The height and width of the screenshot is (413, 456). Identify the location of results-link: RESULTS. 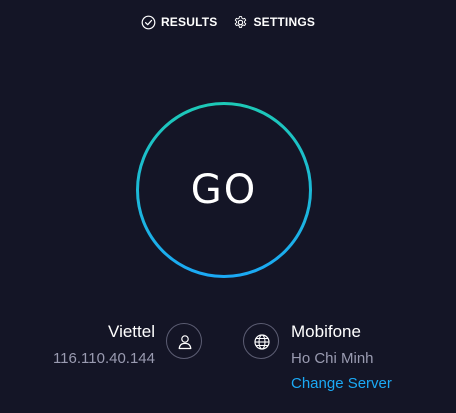
(179, 22).